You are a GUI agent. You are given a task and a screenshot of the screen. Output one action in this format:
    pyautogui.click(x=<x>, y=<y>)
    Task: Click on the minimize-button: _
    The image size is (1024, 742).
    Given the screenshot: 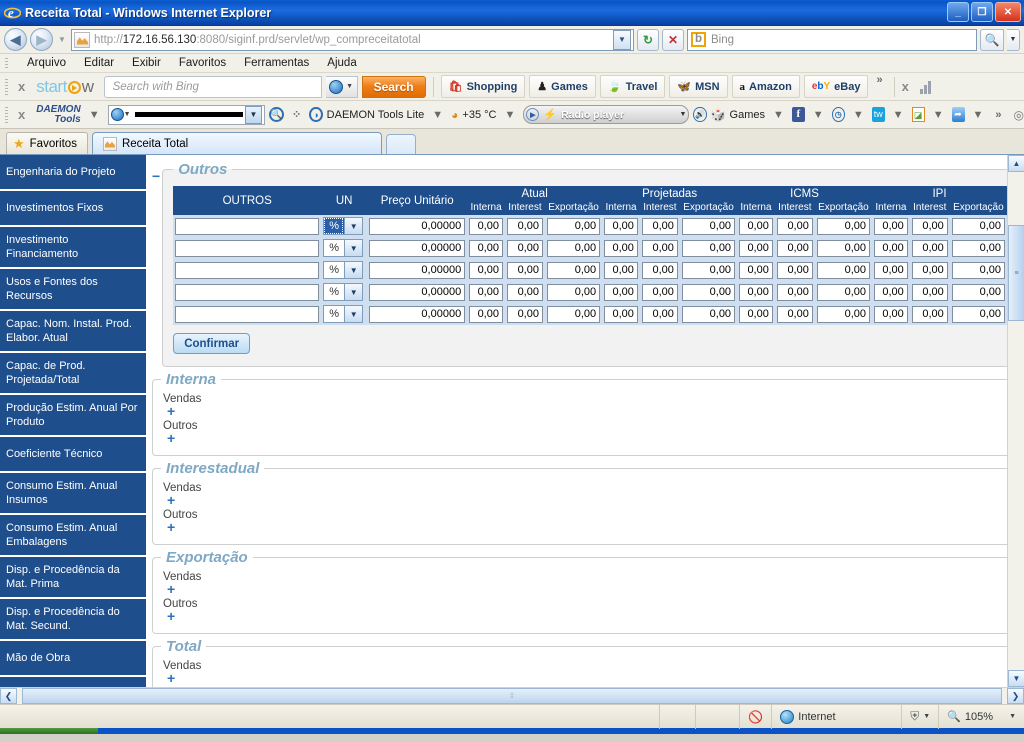 What is the action you would take?
    pyautogui.click(x=958, y=12)
    